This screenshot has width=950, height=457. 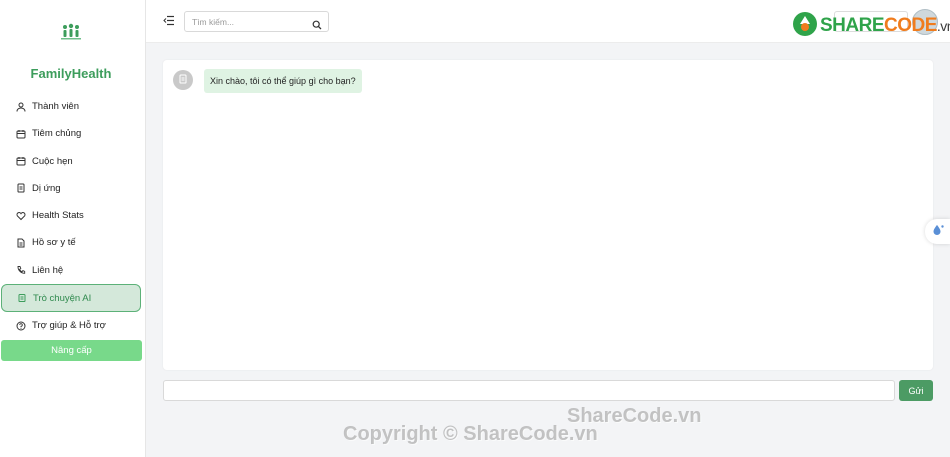 What do you see at coordinates (62, 298) in the screenshot?
I see `sidebar-item-label: Trò chuyện AI` at bounding box center [62, 298].